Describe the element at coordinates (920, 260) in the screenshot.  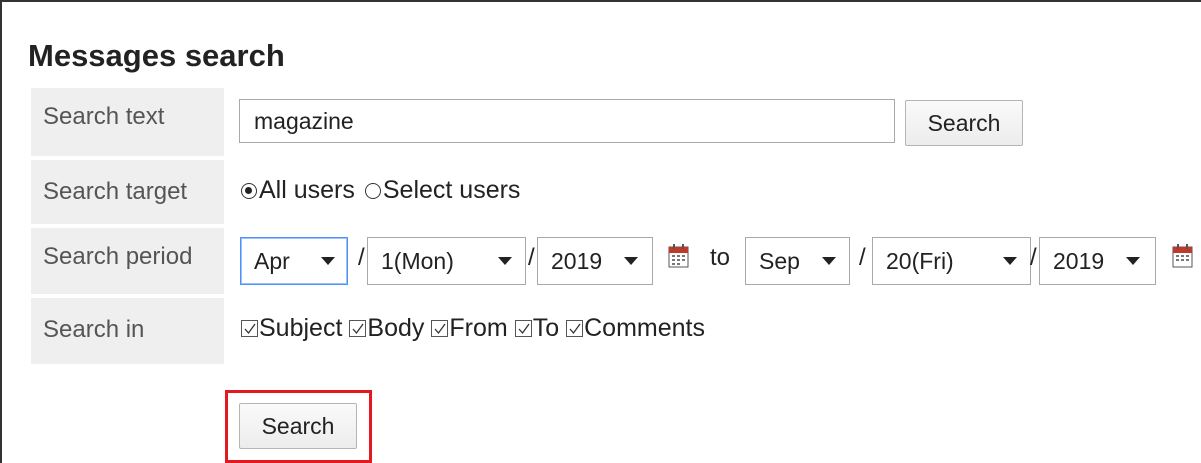
I see `to-day-value: 20(Fri)` at that location.